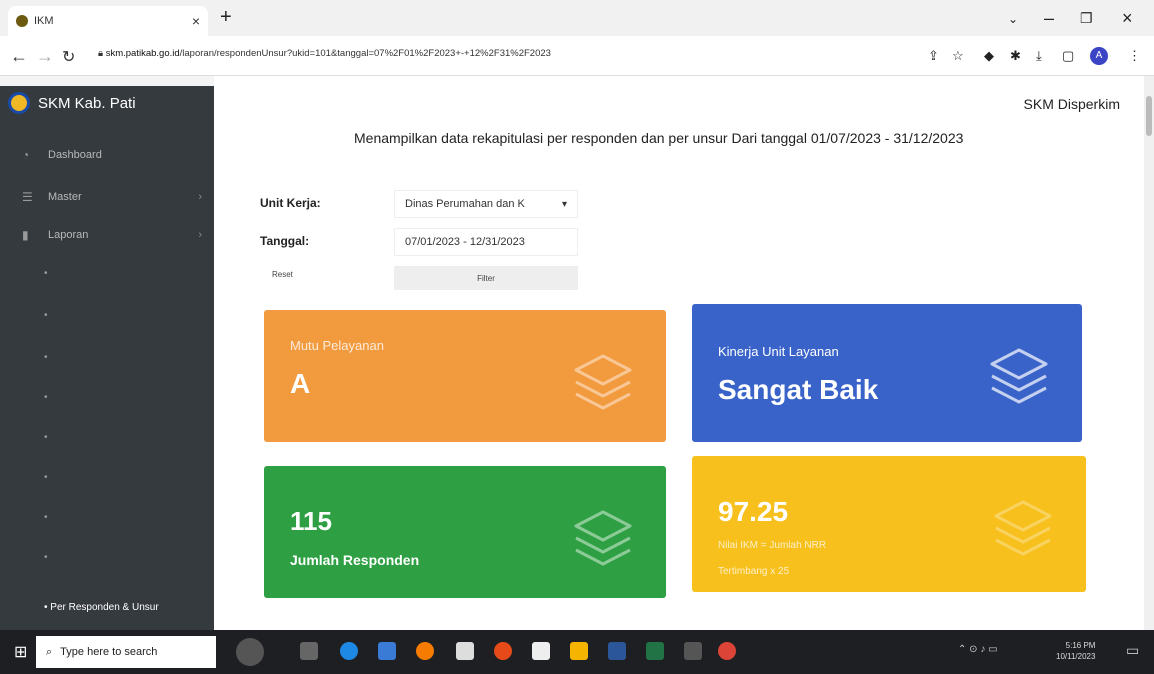 This screenshot has height=674, width=1154. What do you see at coordinates (958, 56) in the screenshot?
I see `bookmark-star-icon: ☆` at bounding box center [958, 56].